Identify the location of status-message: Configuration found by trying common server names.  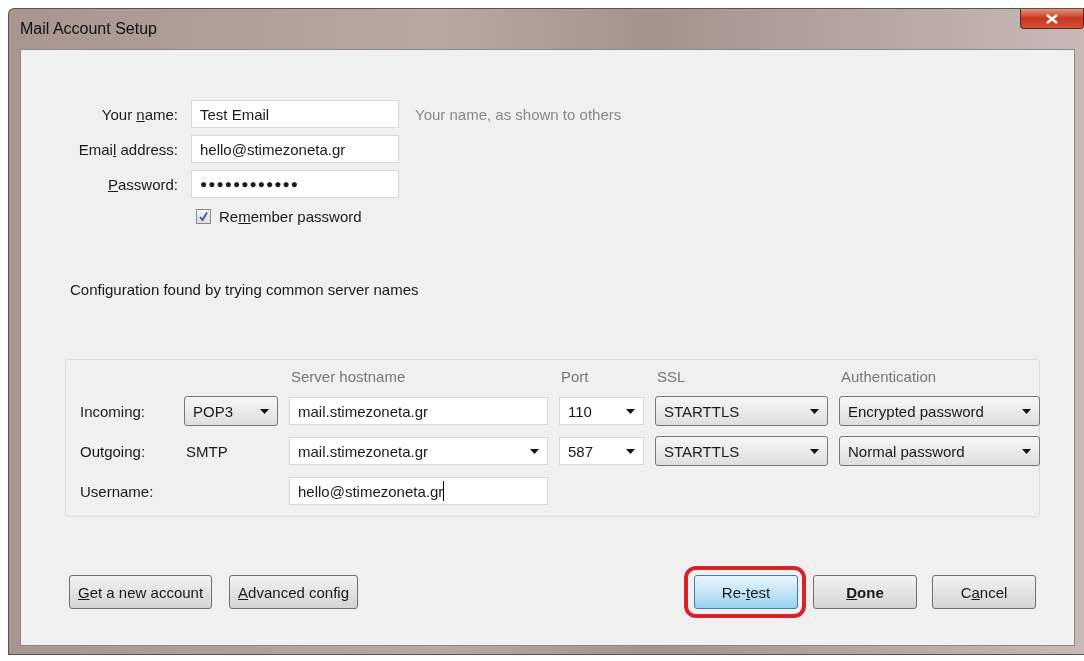
(245, 289).